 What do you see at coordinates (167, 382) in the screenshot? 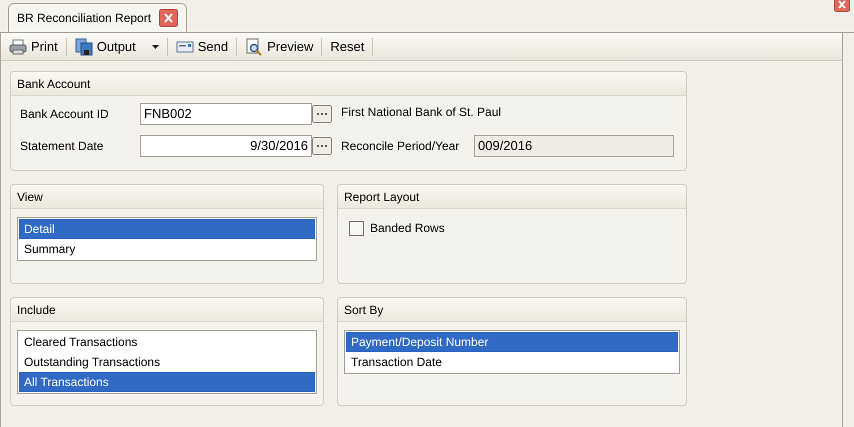
I see `list-item: All Transactions` at bounding box center [167, 382].